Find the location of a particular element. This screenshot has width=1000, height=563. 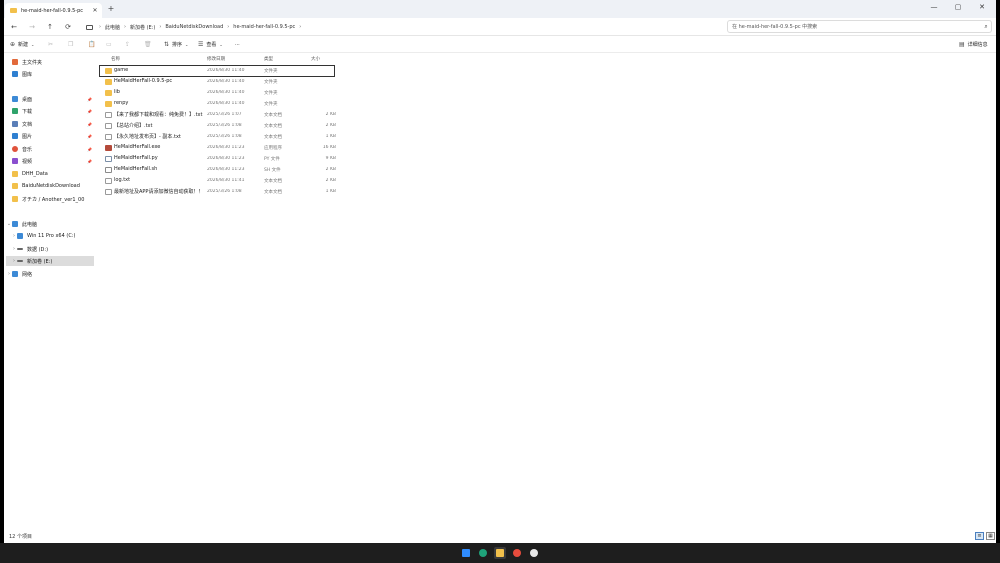

network-icon is located at coordinates (15, 274).